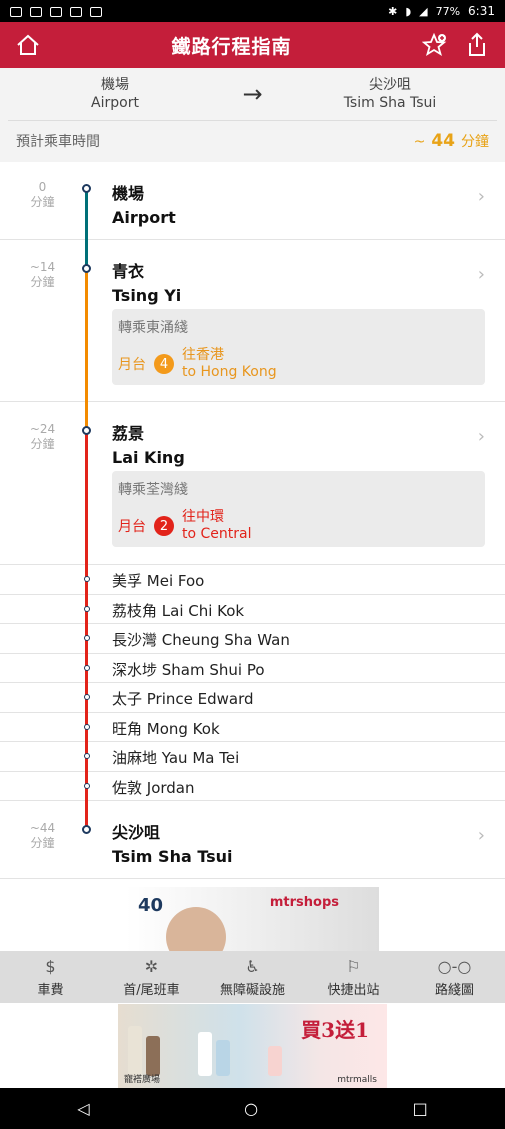 This screenshot has height=1129, width=505. Describe the element at coordinates (252, 727) in the screenshot. I see `intermediate-stop: 旺角 Mong Kok` at that location.